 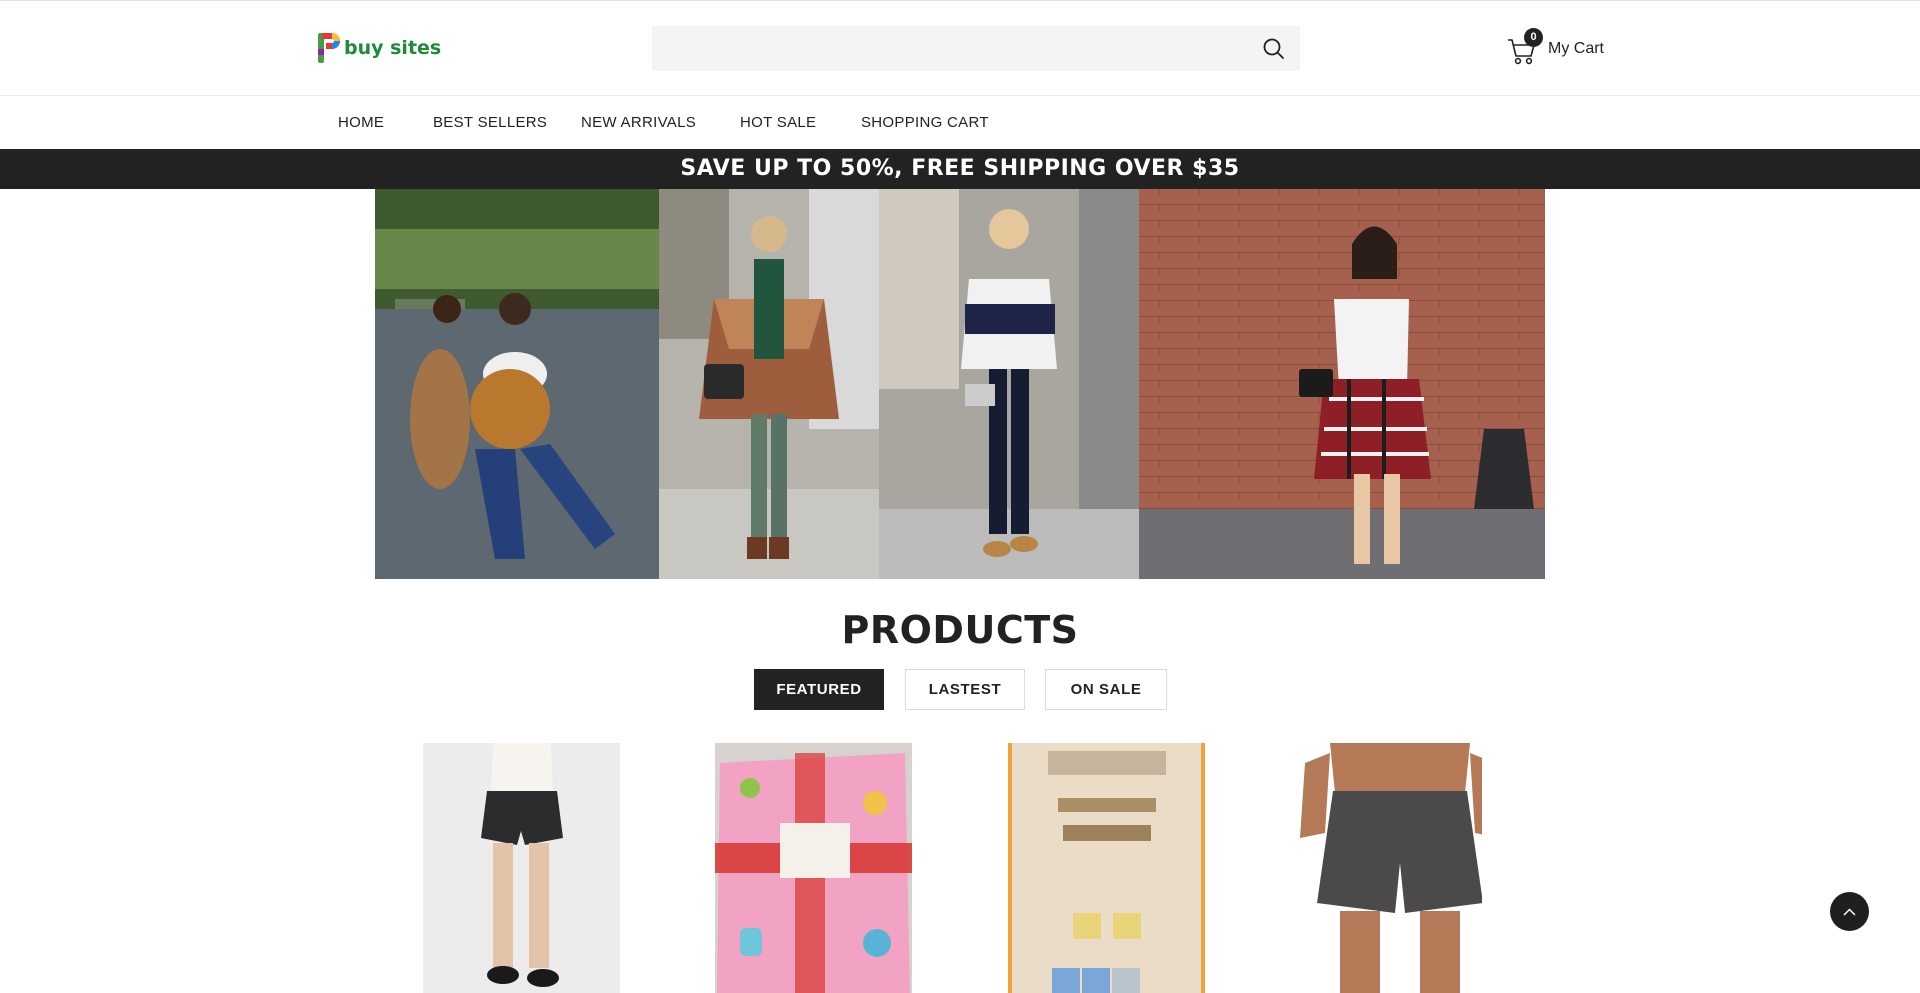 What do you see at coordinates (638, 123) in the screenshot?
I see `nav-item-new-arrivals: NEW ARRIVALS` at bounding box center [638, 123].